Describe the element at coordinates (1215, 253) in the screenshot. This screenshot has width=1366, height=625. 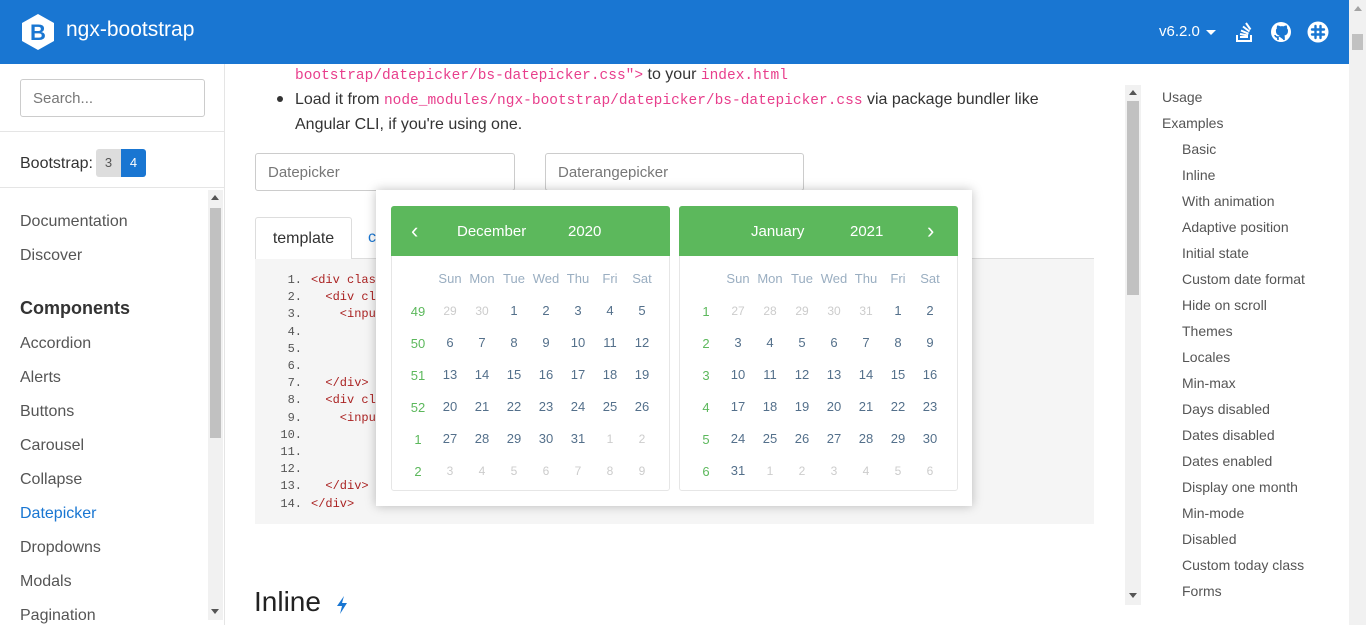
I see `toc-item-initial-state: Initial state` at that location.